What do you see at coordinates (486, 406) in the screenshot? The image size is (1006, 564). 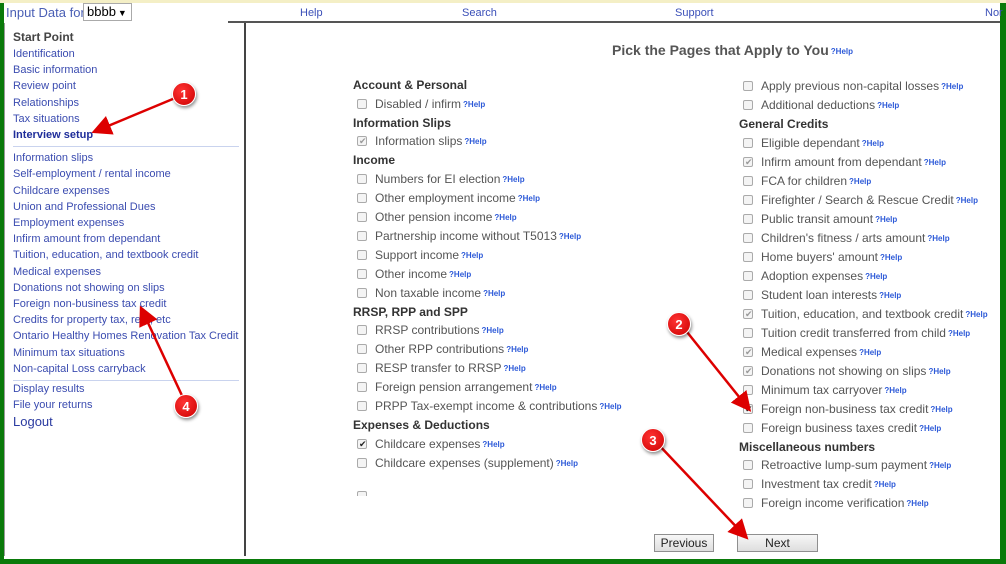 I see `option-label: PRPP Tax-exempt income & contributions` at bounding box center [486, 406].